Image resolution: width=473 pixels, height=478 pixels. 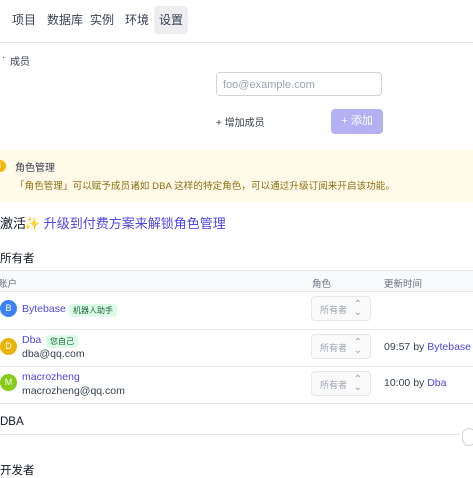 I want to click on column-role: 角色, so click(x=322, y=284).